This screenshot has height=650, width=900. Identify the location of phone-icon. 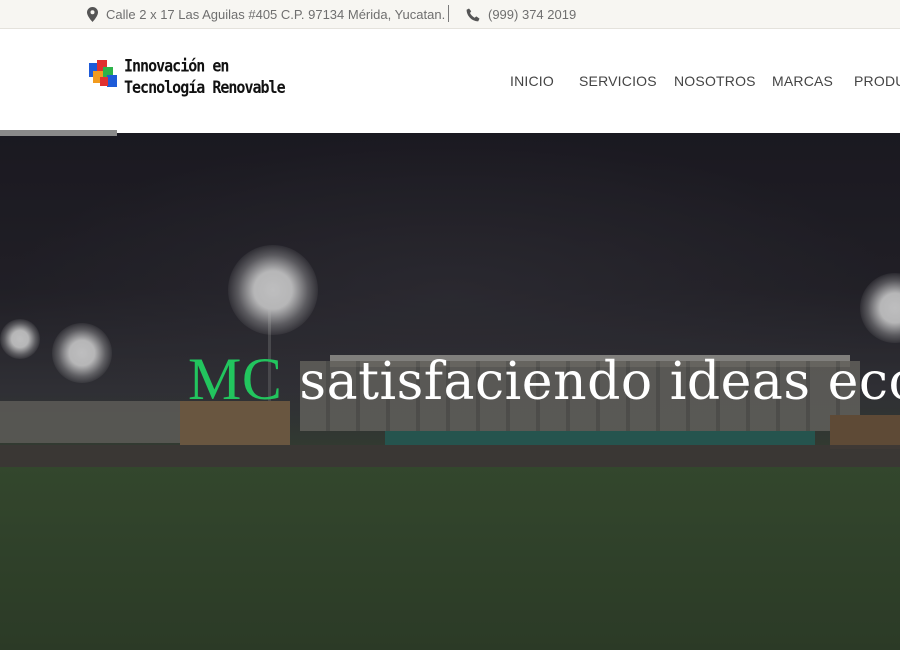
(473, 15).